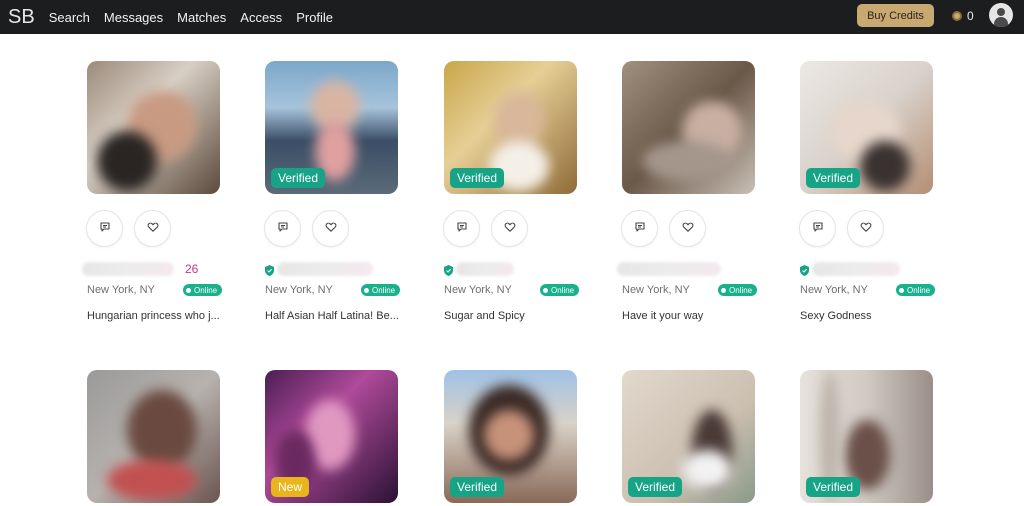 The image size is (1024, 506). Describe the element at coordinates (1001, 15) in the screenshot. I see `user-avatar-icon` at that location.